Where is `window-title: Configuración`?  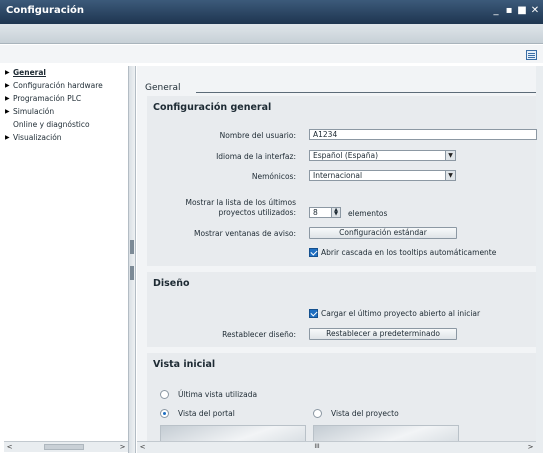 window-title: Configuración is located at coordinates (45, 10).